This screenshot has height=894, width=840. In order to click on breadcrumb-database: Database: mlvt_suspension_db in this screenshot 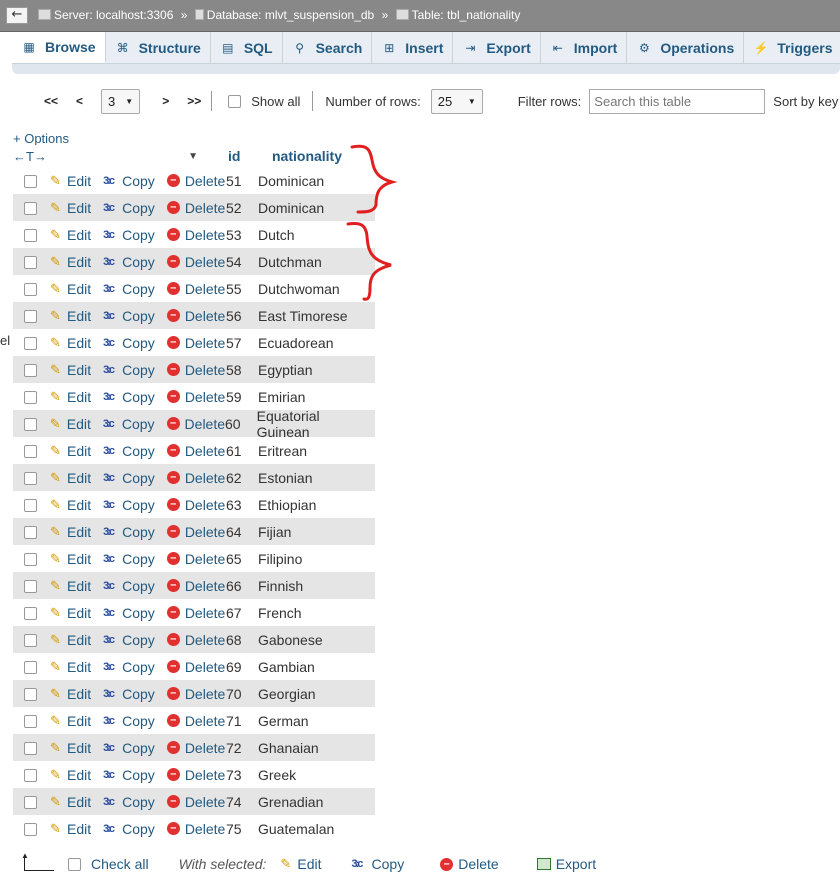, I will do `click(290, 15)`.